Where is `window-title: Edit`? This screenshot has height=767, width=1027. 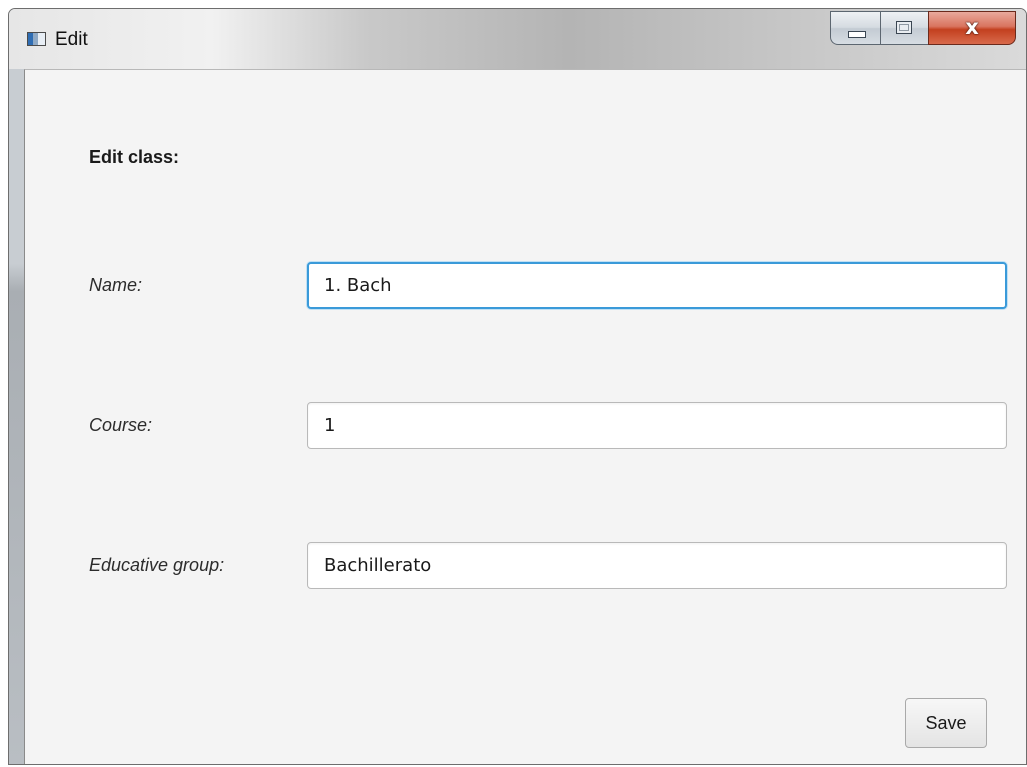 window-title: Edit is located at coordinates (71, 39).